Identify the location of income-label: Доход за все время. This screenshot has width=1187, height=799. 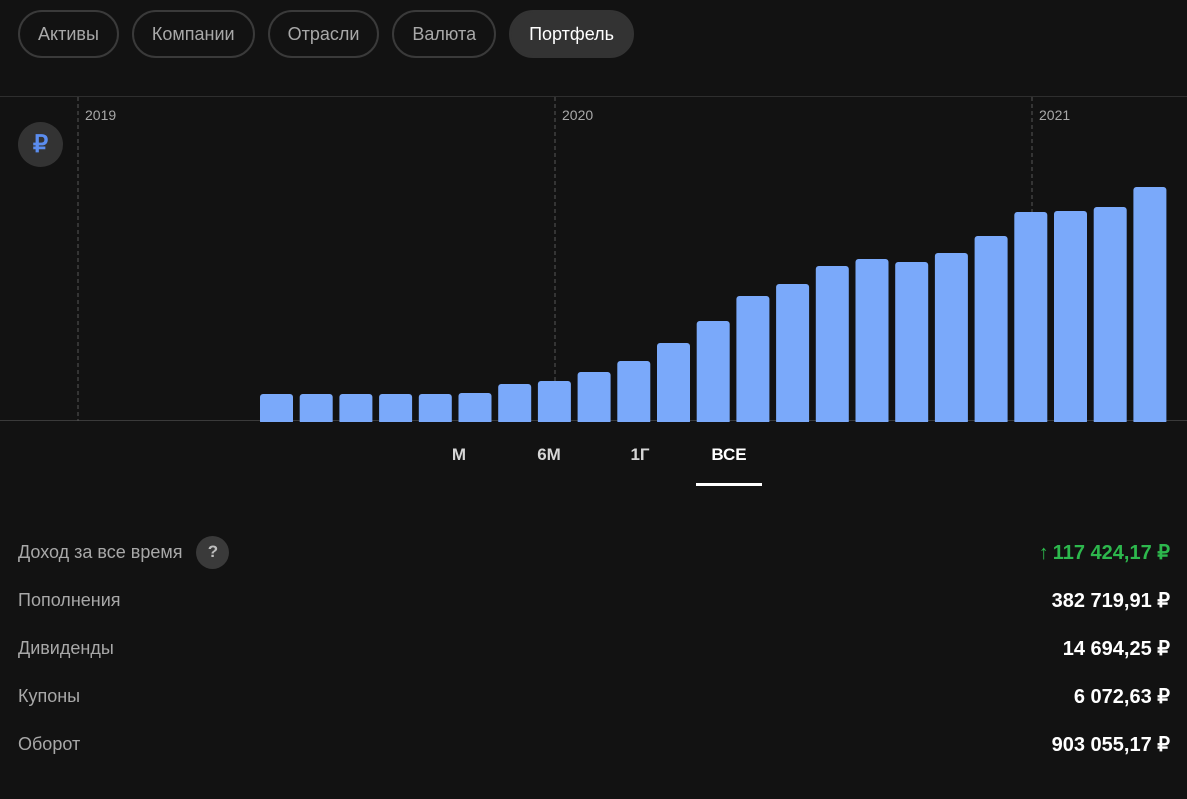
(100, 551).